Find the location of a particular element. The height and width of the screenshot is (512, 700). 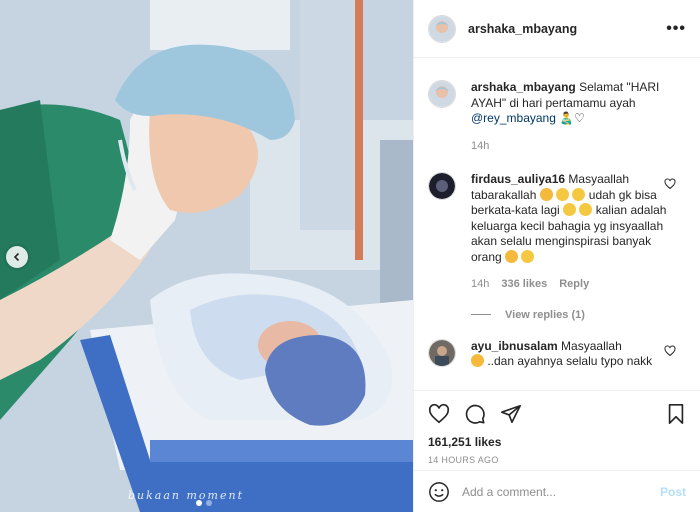

view-replies-button: View replies (1) is located at coordinates (578, 315).